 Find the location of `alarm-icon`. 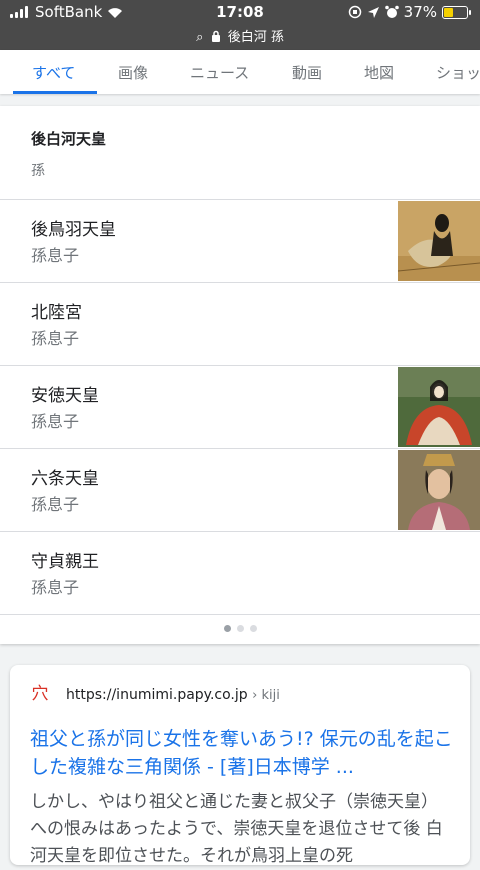

alarm-icon is located at coordinates (391, 11).